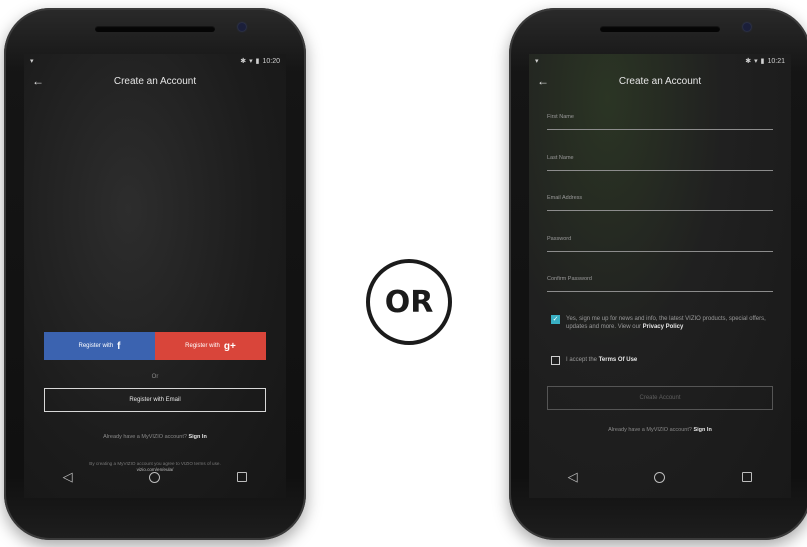 This screenshot has width=807, height=547. What do you see at coordinates (155, 400) in the screenshot?
I see `register-email-button: Register with Email` at bounding box center [155, 400].